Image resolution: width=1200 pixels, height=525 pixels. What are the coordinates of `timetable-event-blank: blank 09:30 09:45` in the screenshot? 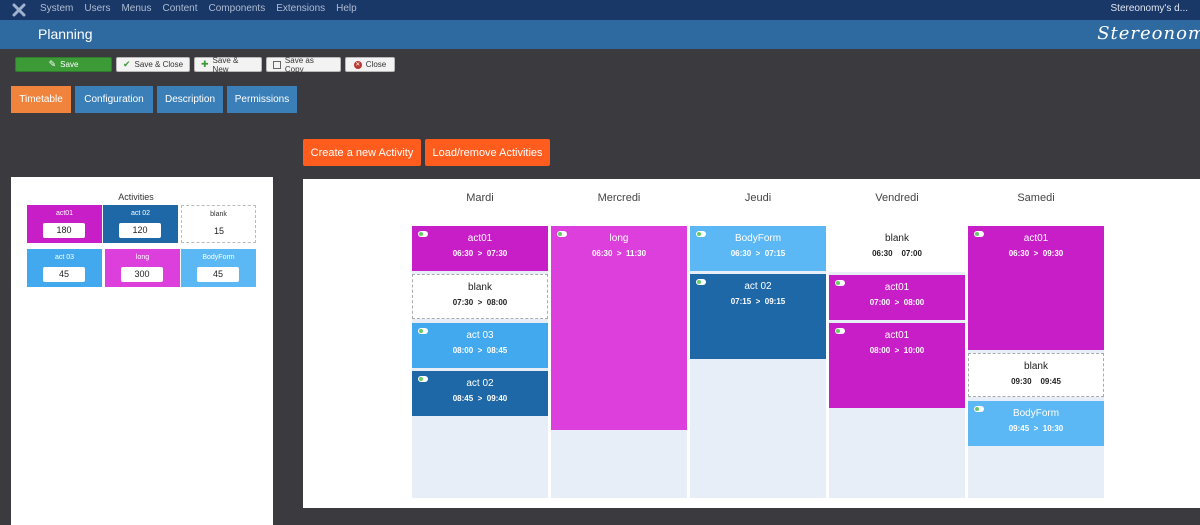 It's located at (1036, 375).